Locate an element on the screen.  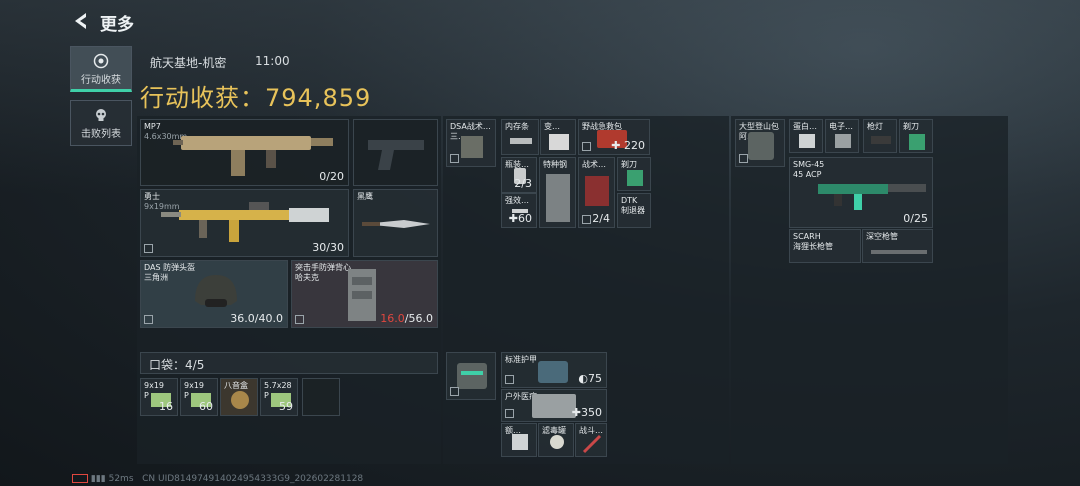
melee-name: 黑鹰 is located at coordinates (365, 196).